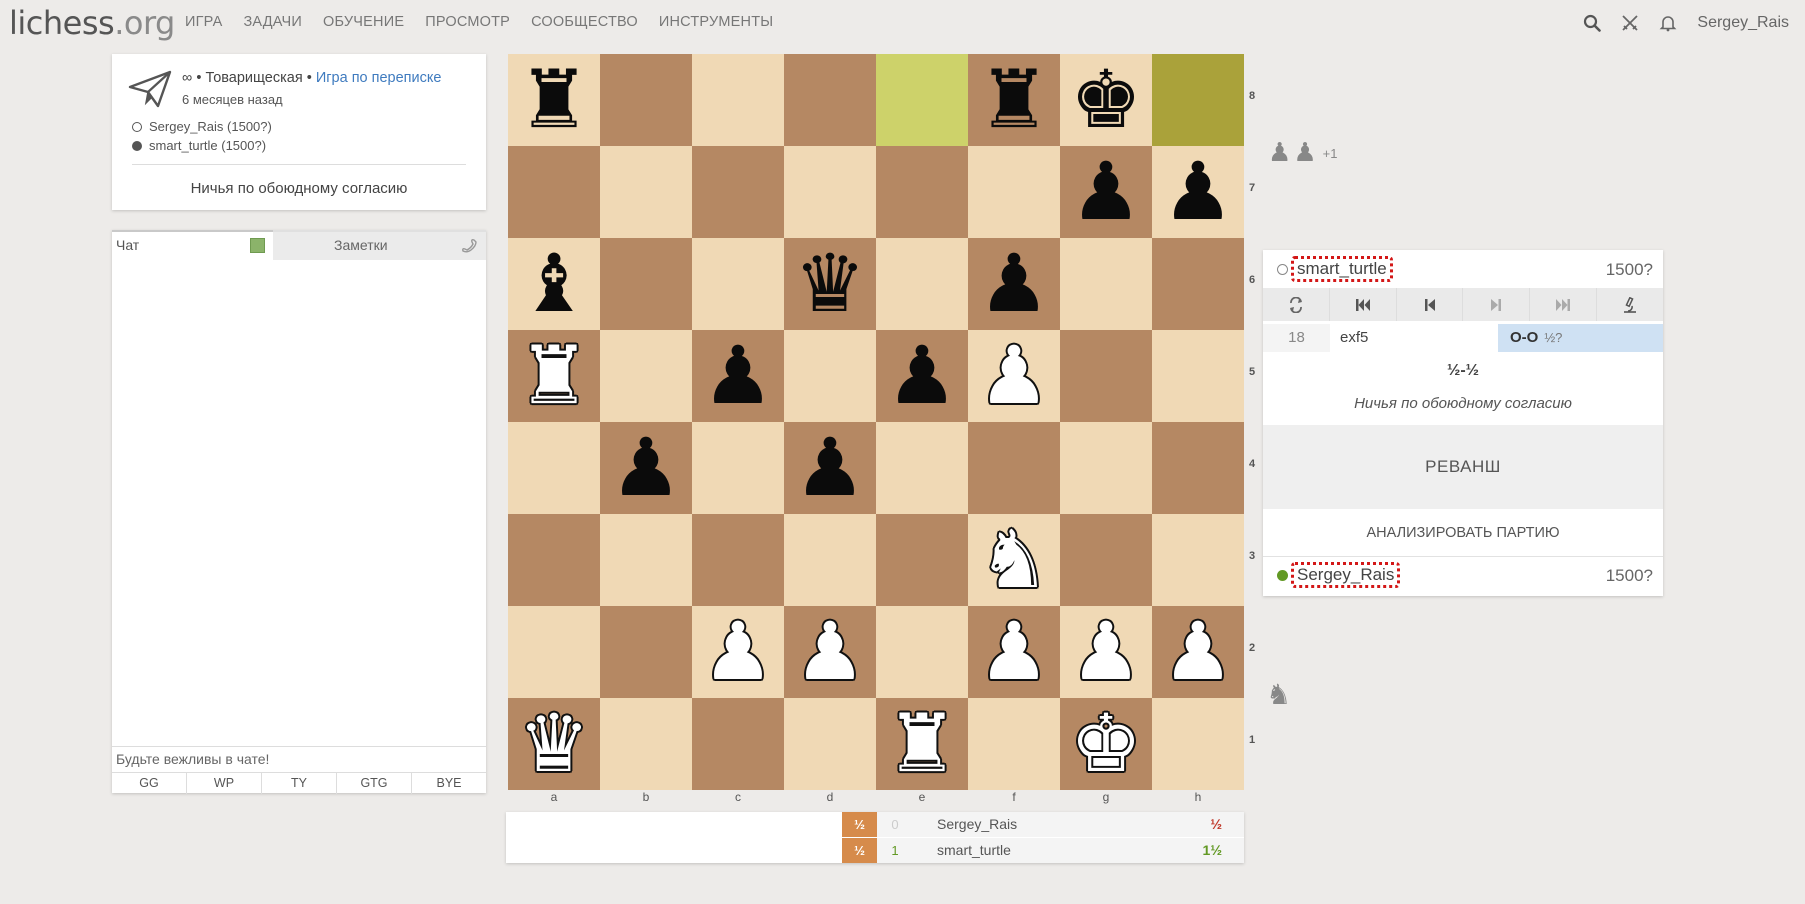 Image resolution: width=1805 pixels, height=904 pixels. I want to click on square-c7, so click(738, 192).